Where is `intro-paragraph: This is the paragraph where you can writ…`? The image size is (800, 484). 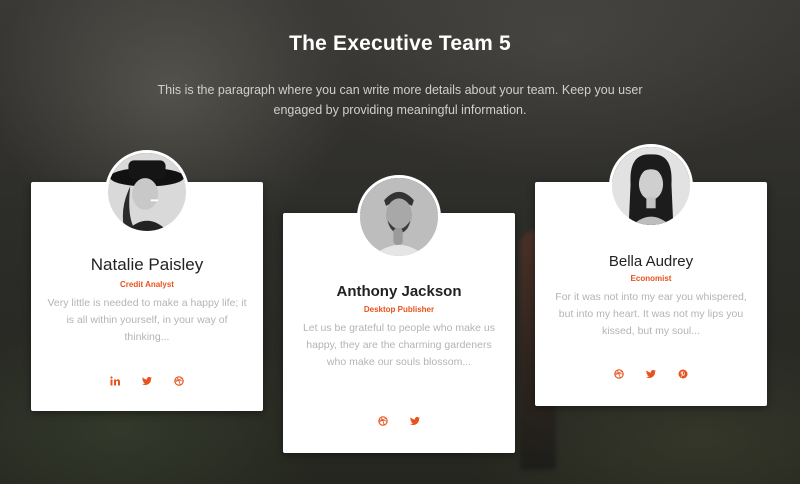
intro-paragraph: This is the paragraph where you can writ… is located at coordinates (400, 100).